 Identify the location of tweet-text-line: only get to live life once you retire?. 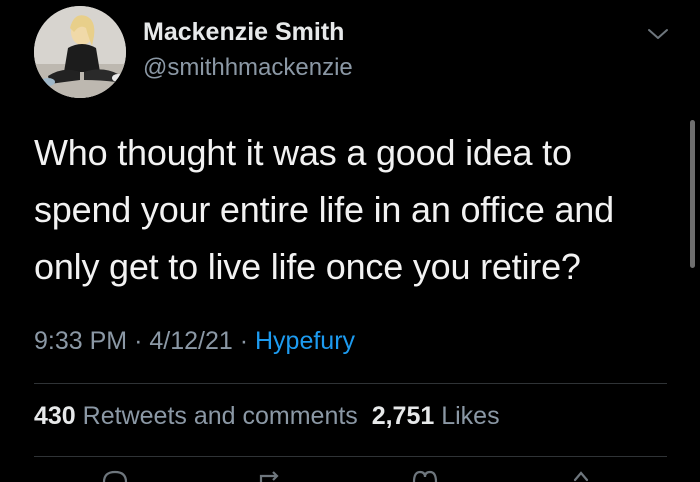
(307, 266).